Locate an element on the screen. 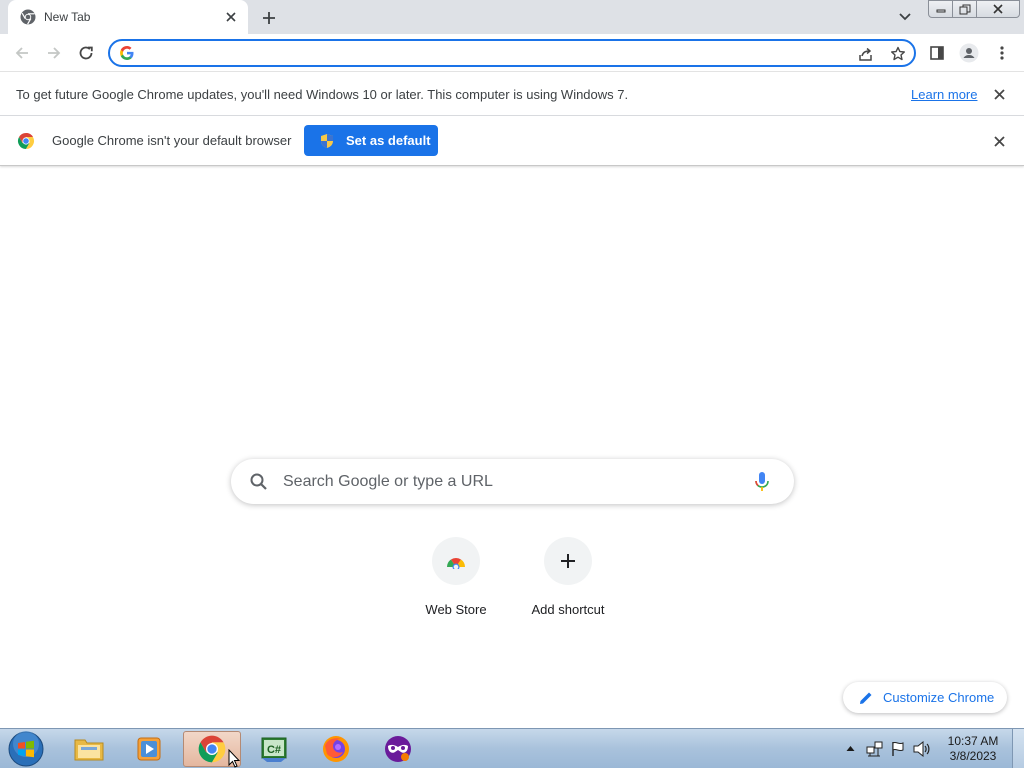  start-button is located at coordinates (26, 749).